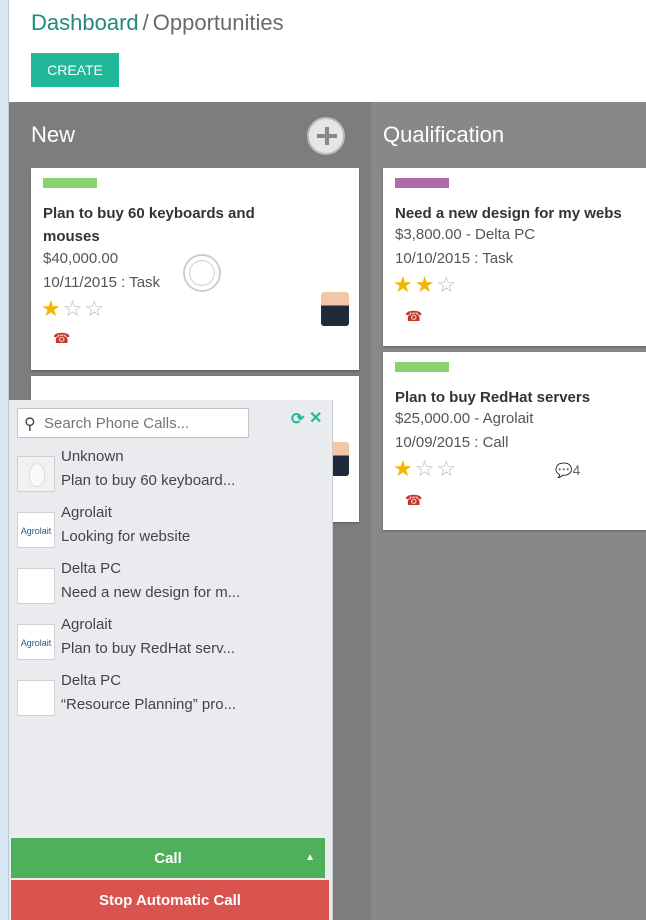 This screenshot has height=920, width=646. I want to click on avatar, so click(335, 309).